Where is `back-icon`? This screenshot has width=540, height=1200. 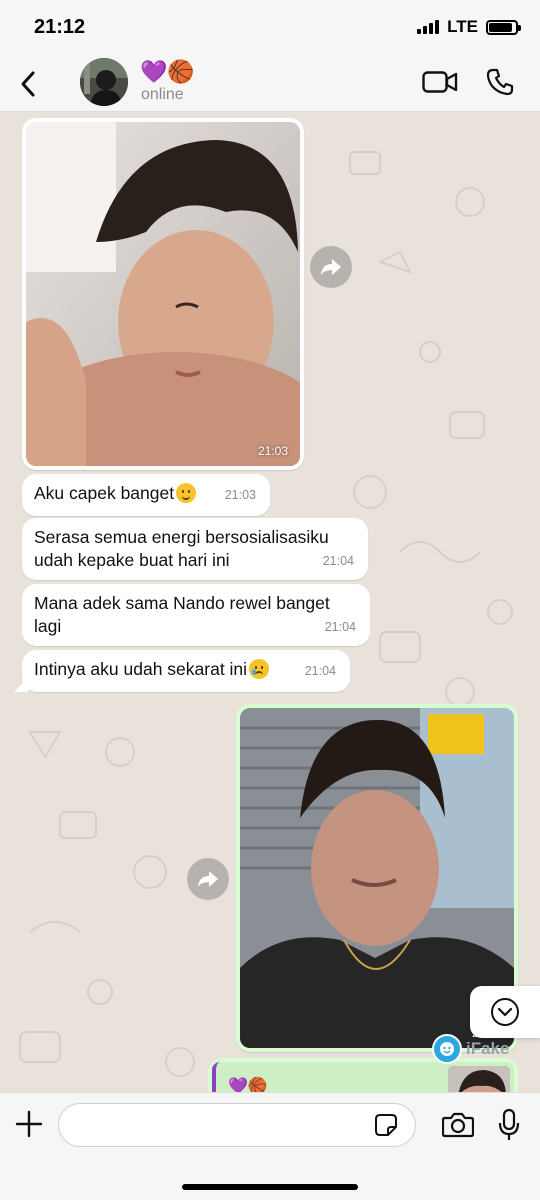
back-icon is located at coordinates (28, 84).